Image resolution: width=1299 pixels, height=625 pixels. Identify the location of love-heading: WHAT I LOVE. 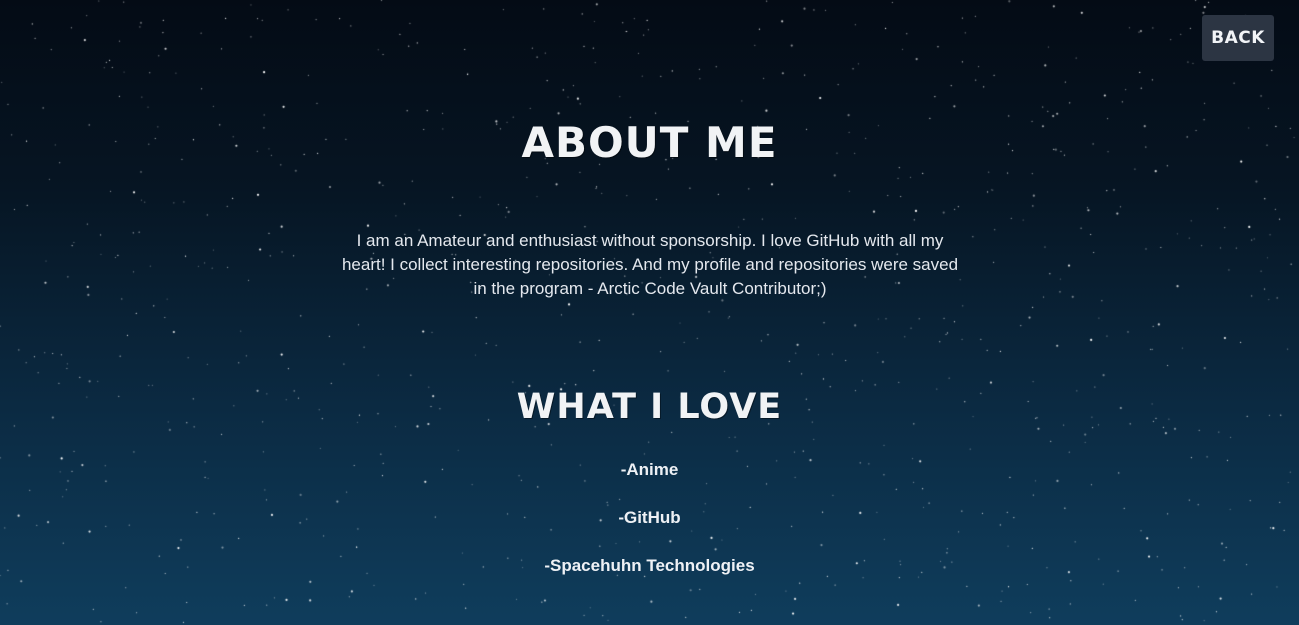
(649, 407).